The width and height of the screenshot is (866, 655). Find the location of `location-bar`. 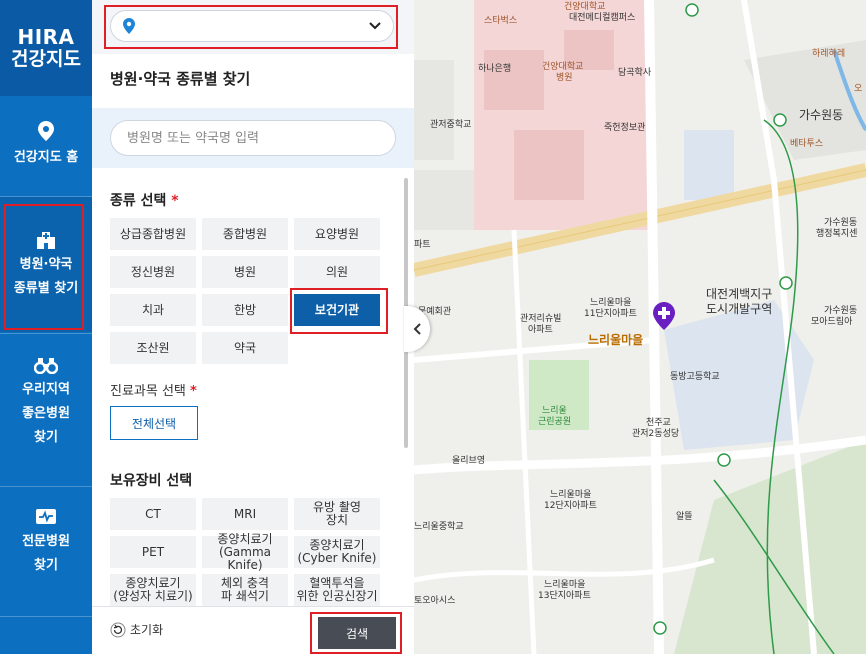

location-bar is located at coordinates (253, 27).